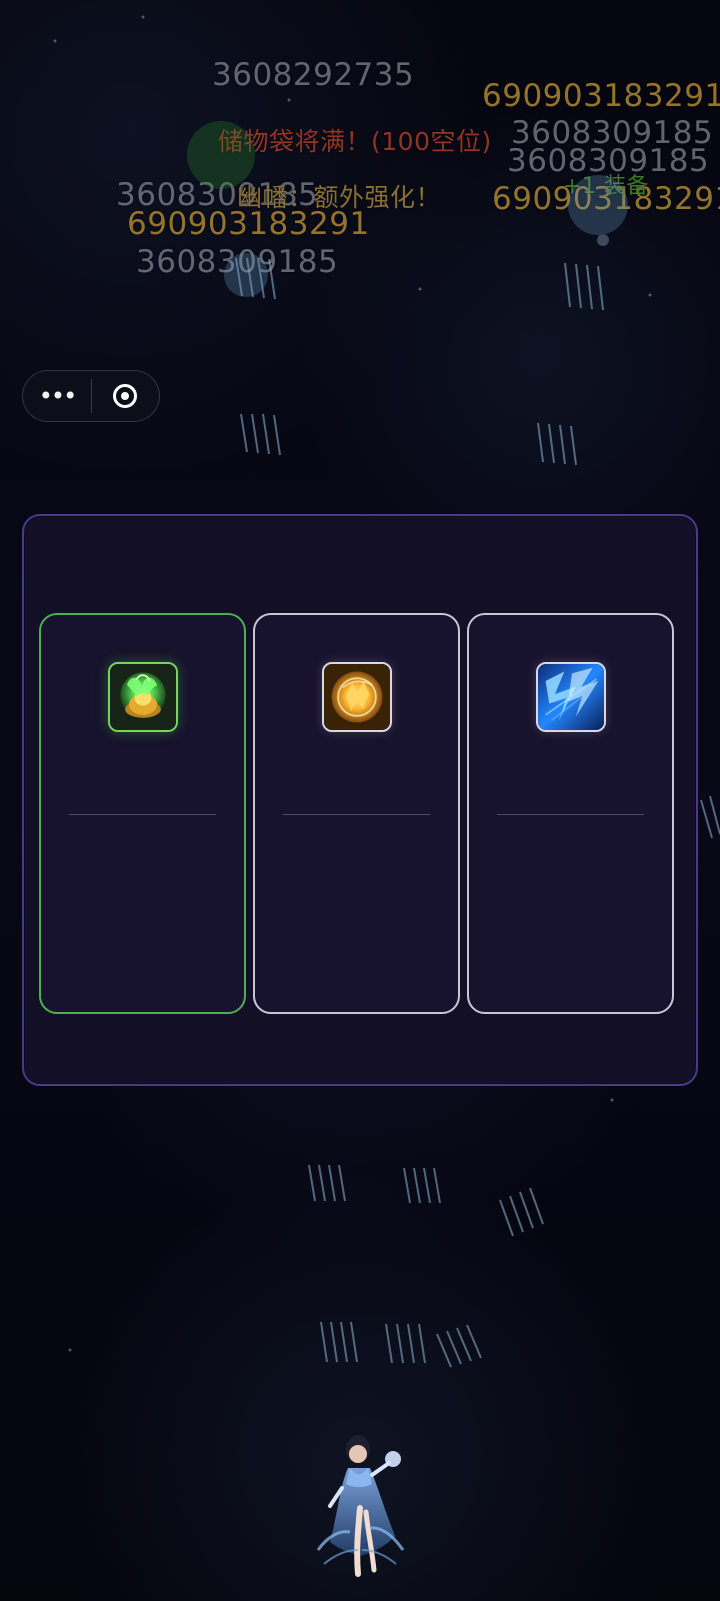 This screenshot has height=1601, width=720. I want to click on gain-message: +1 装备, so click(606, 186).